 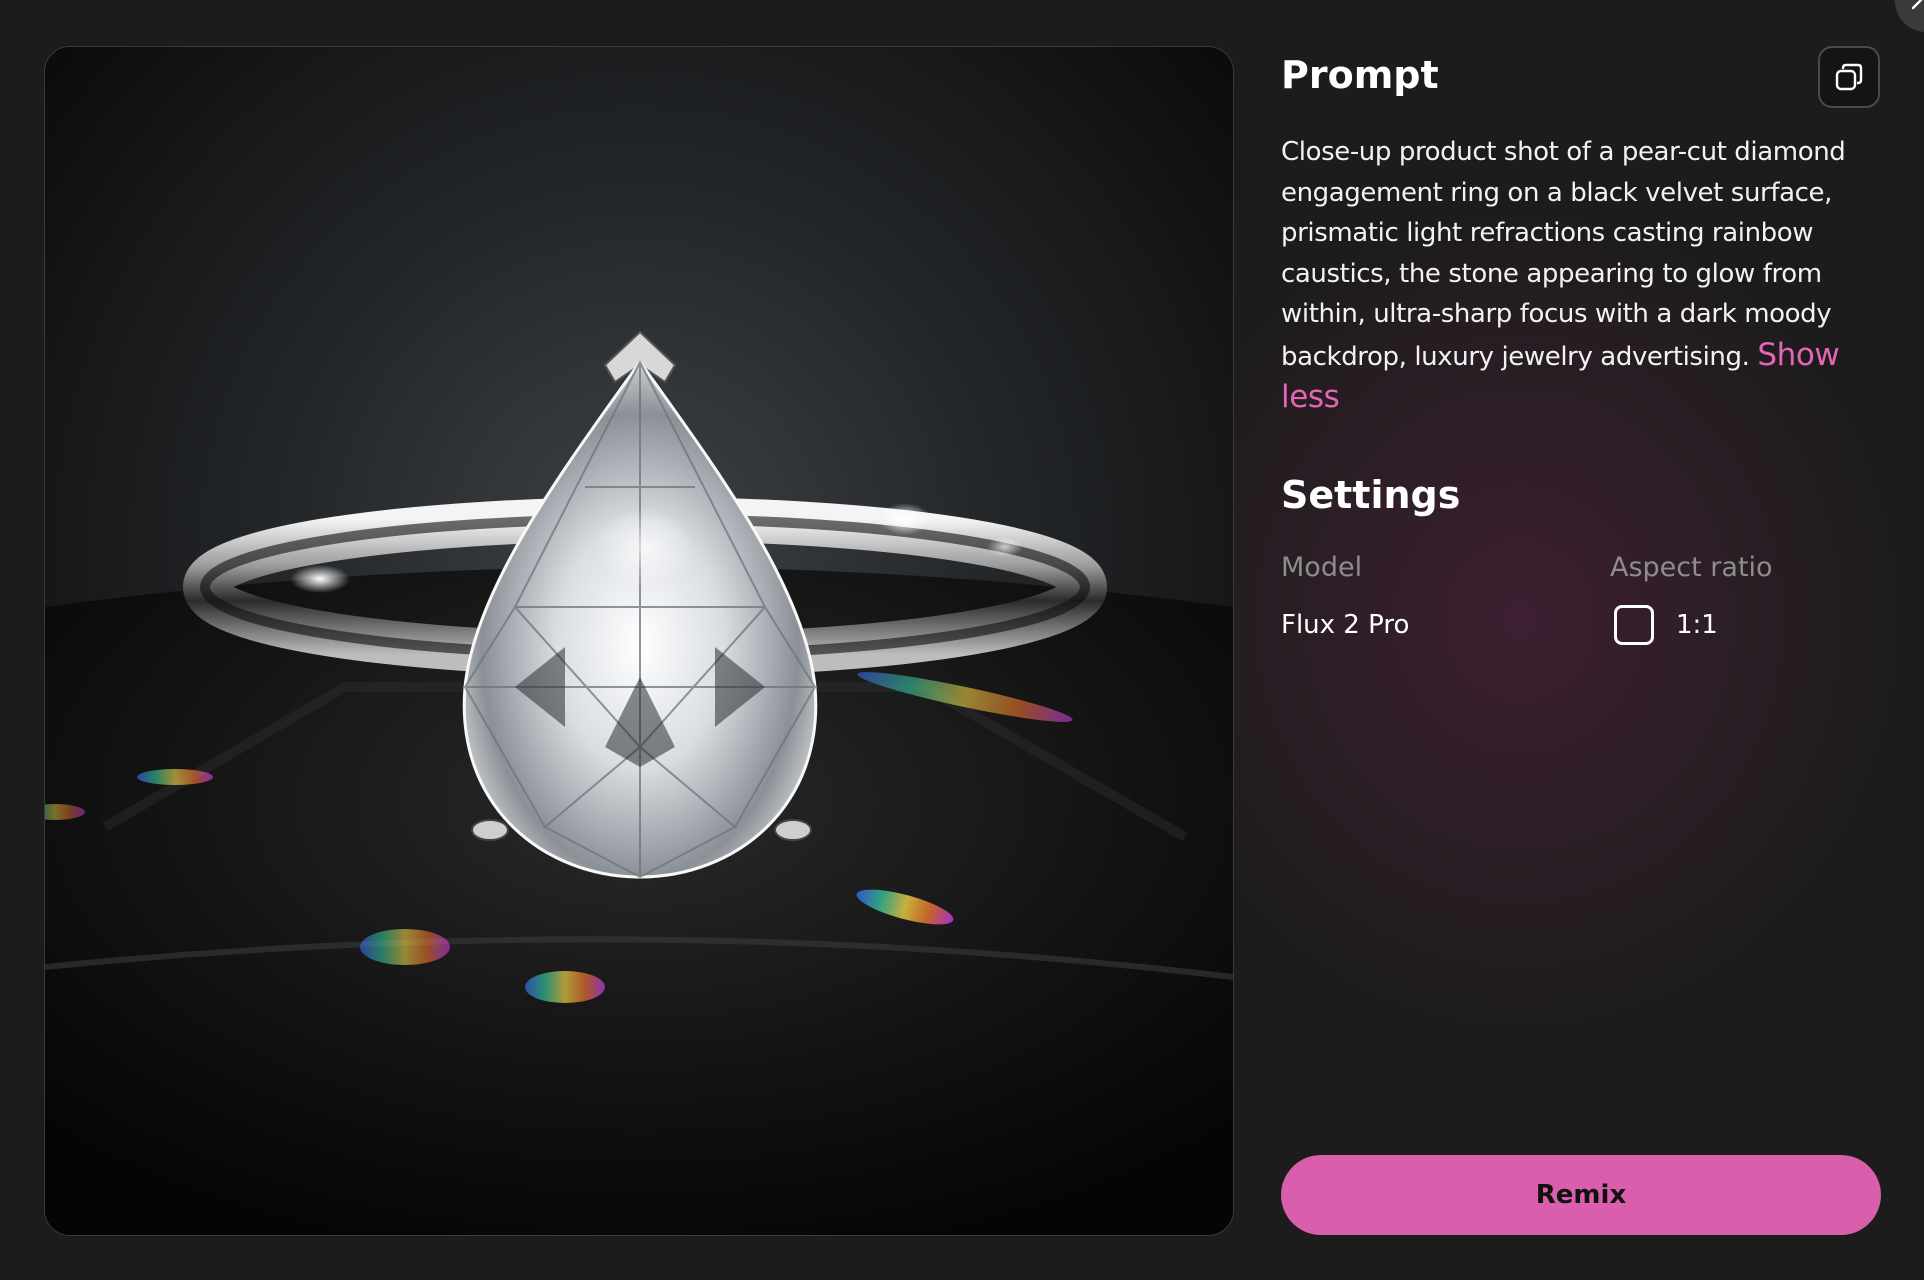 What do you see at coordinates (1371, 495) in the screenshot?
I see `settings-heading: Settings` at bounding box center [1371, 495].